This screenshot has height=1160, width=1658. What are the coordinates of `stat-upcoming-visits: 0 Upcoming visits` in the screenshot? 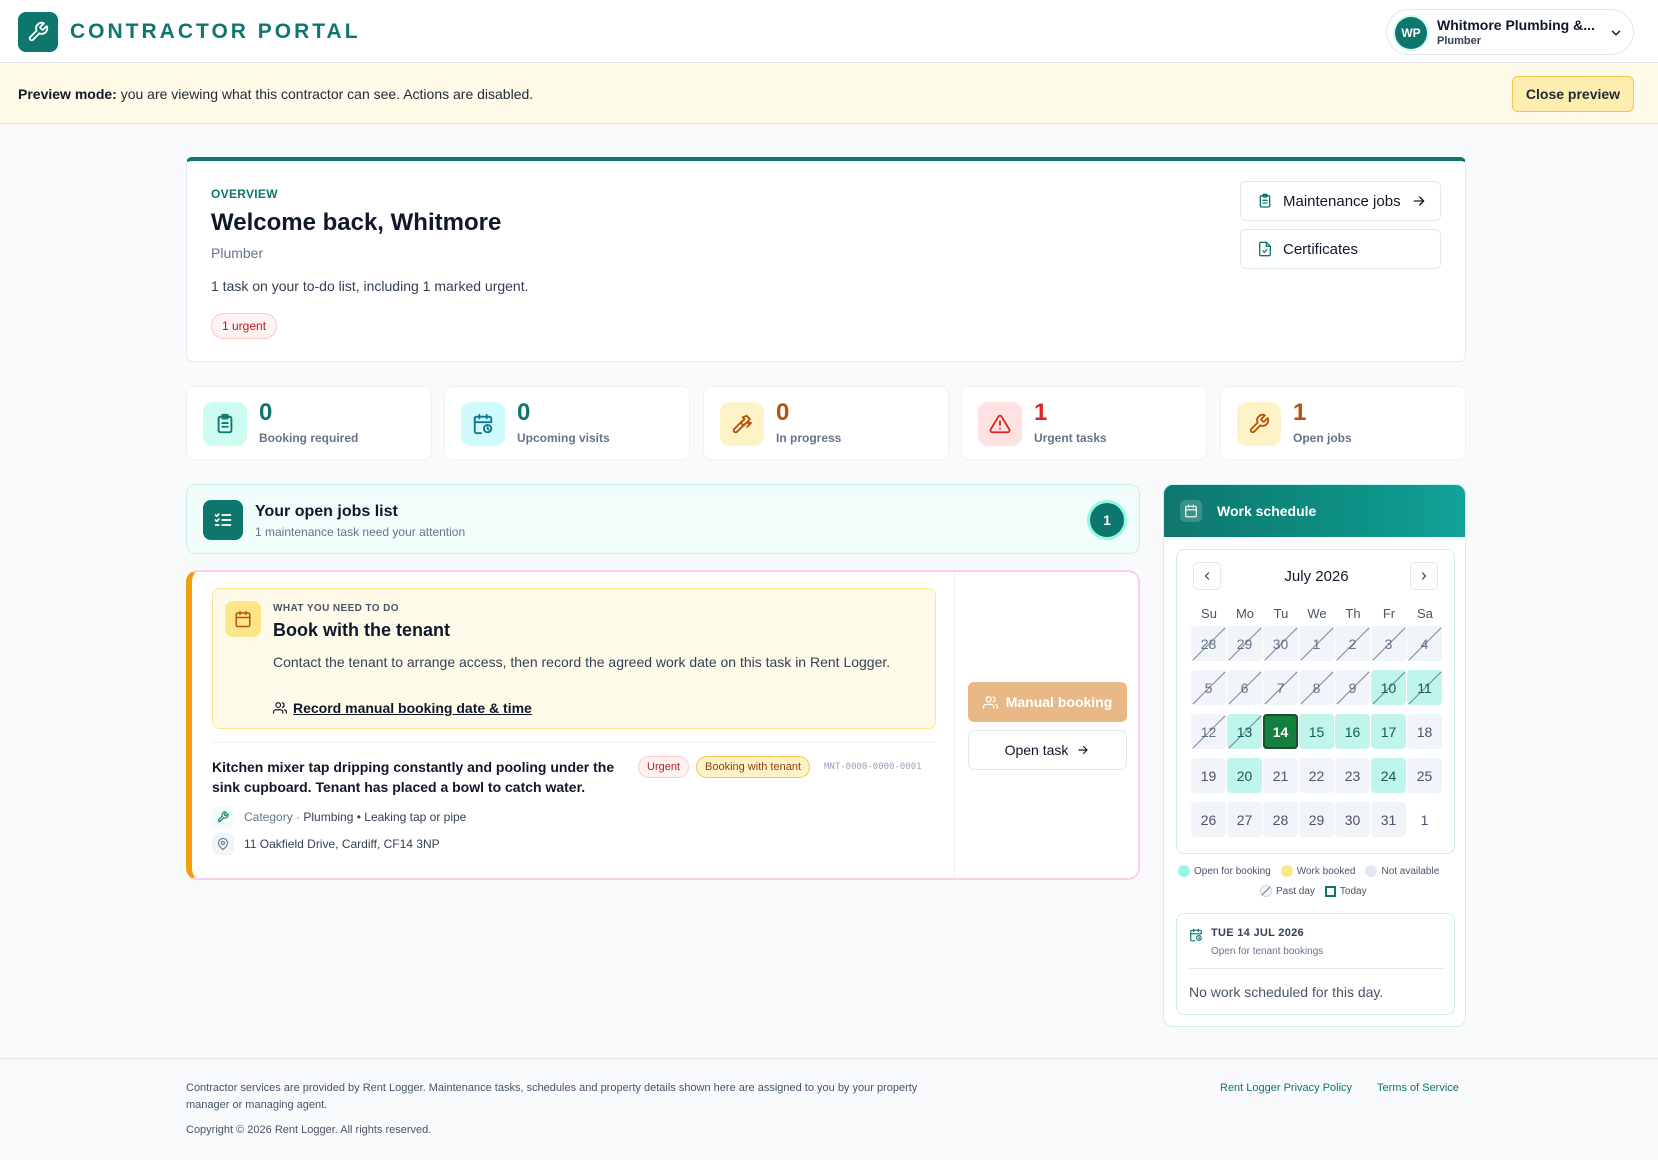 It's located at (567, 423).